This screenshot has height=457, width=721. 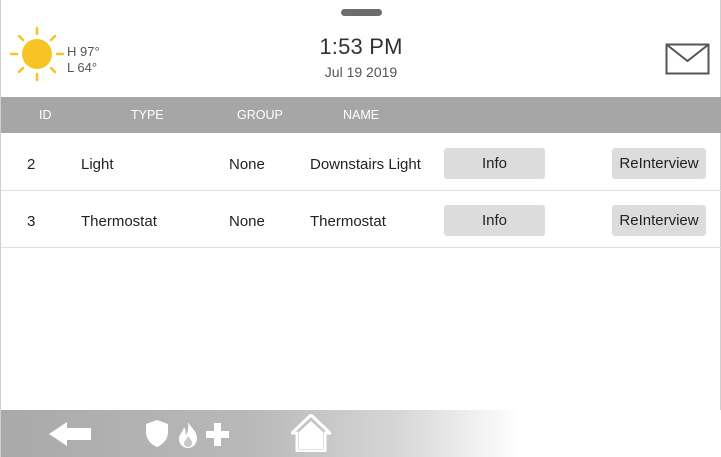 I want to click on device-type: Light, so click(x=97, y=164).